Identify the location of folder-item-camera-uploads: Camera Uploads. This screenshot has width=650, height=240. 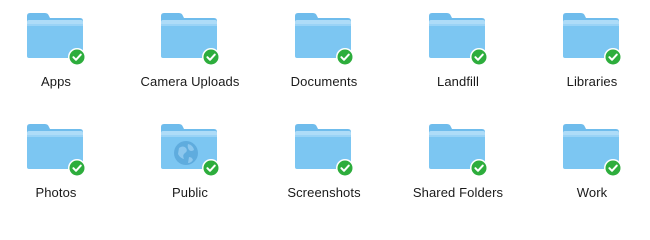
(190, 50).